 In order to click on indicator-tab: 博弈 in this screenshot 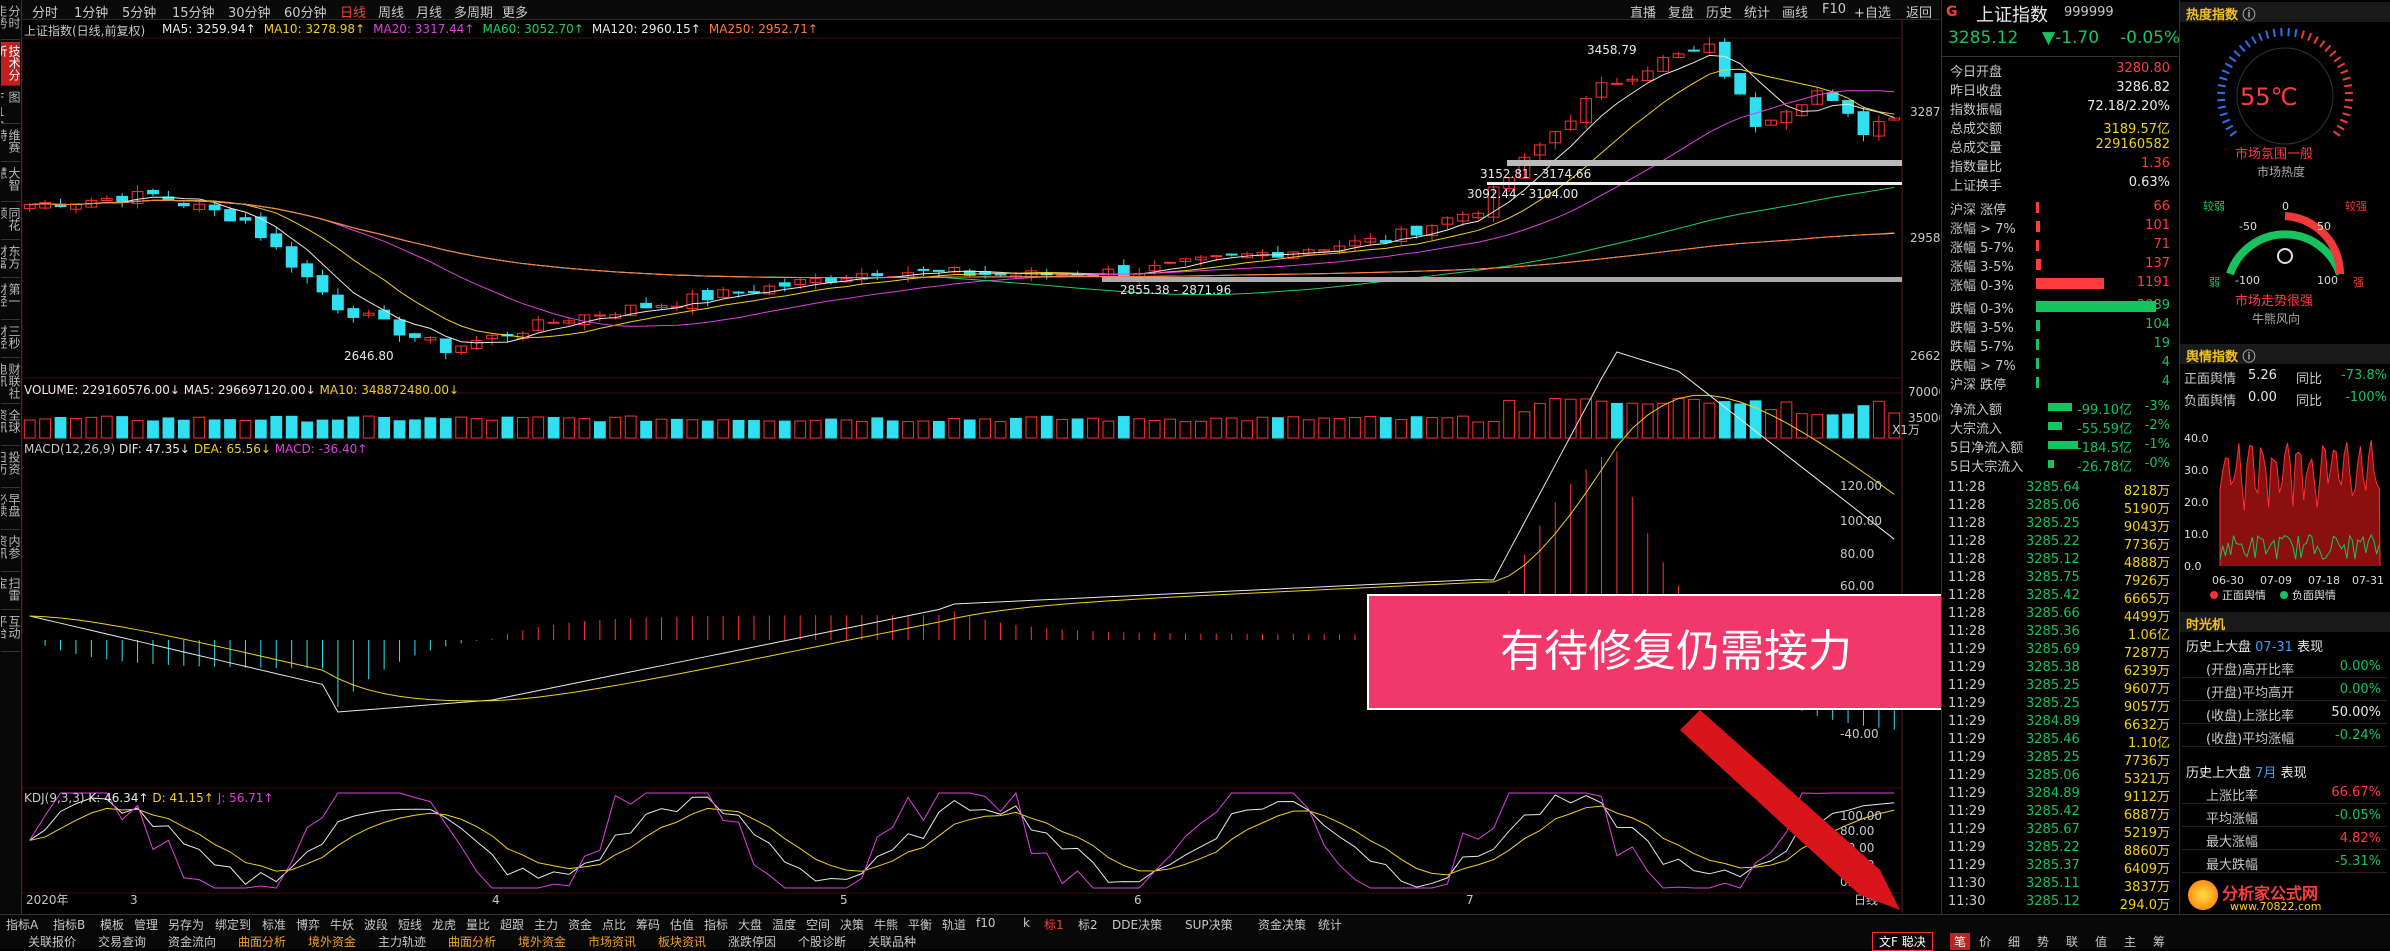, I will do `click(308, 924)`.